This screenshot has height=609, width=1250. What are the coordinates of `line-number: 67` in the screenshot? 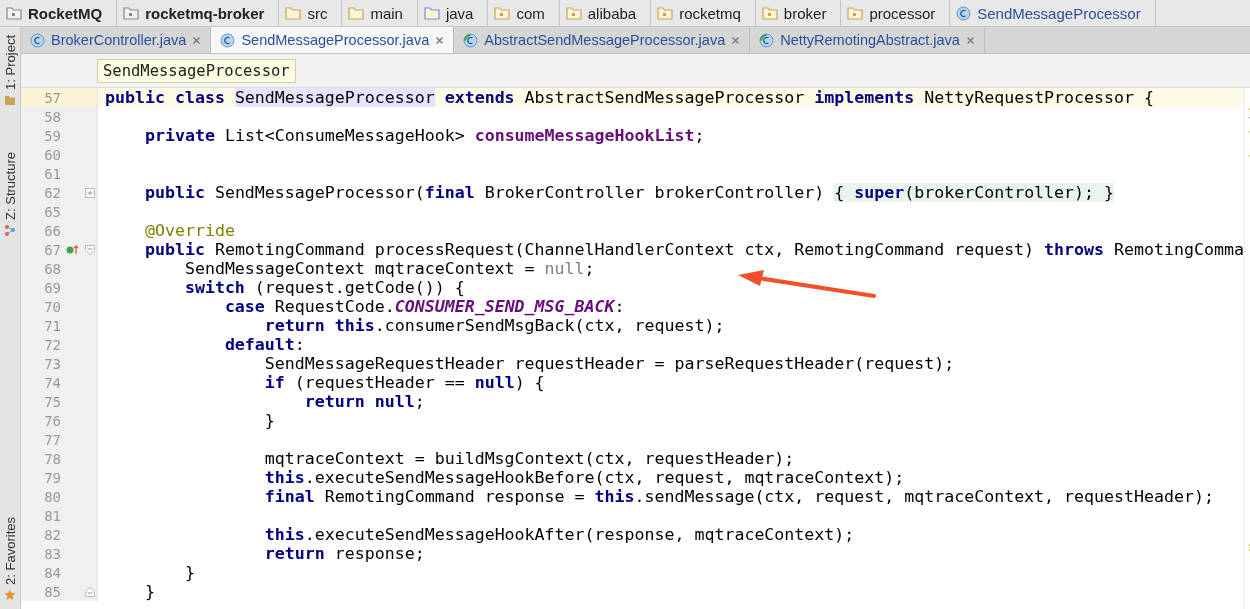 It's located at (52, 249).